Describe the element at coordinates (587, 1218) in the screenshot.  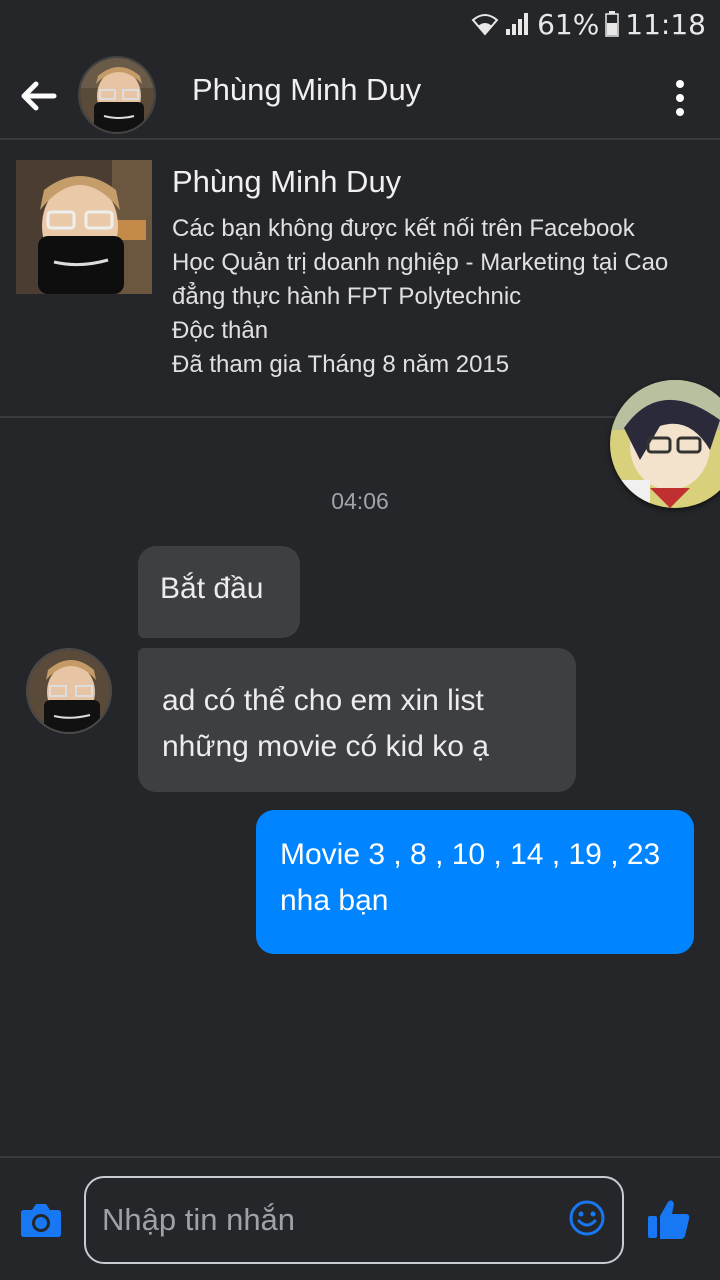
I see `emoji-icon` at that location.